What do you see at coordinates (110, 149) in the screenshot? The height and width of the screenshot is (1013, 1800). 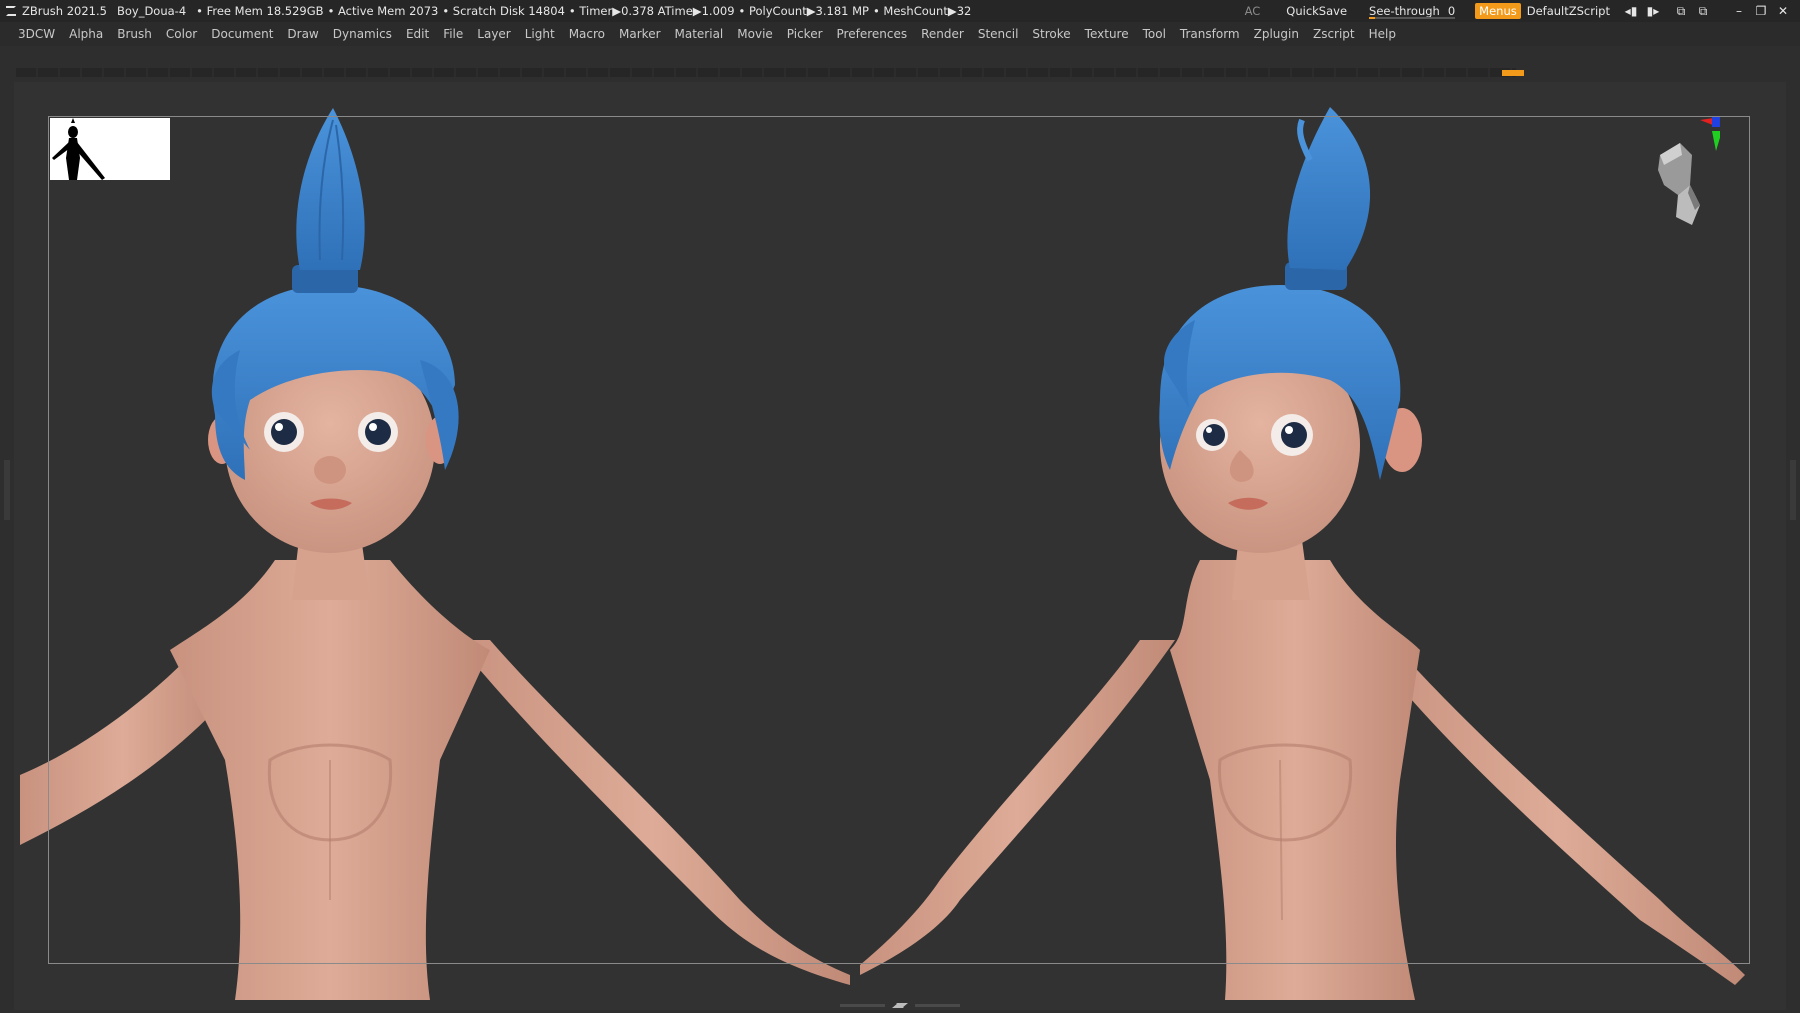 I see `navigation-thumbnail` at bounding box center [110, 149].